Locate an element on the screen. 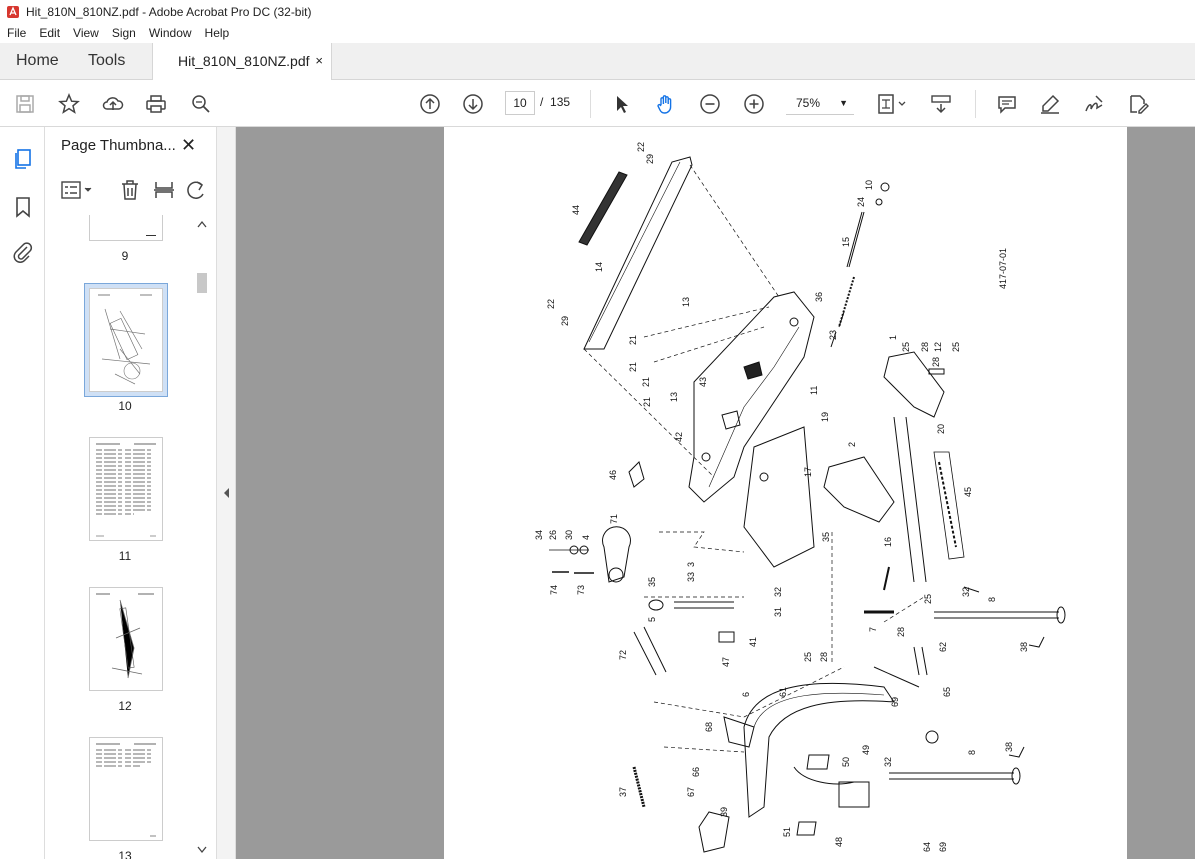  tab-document: Hit_810N_810NZ.pdf × is located at coordinates (242, 61).